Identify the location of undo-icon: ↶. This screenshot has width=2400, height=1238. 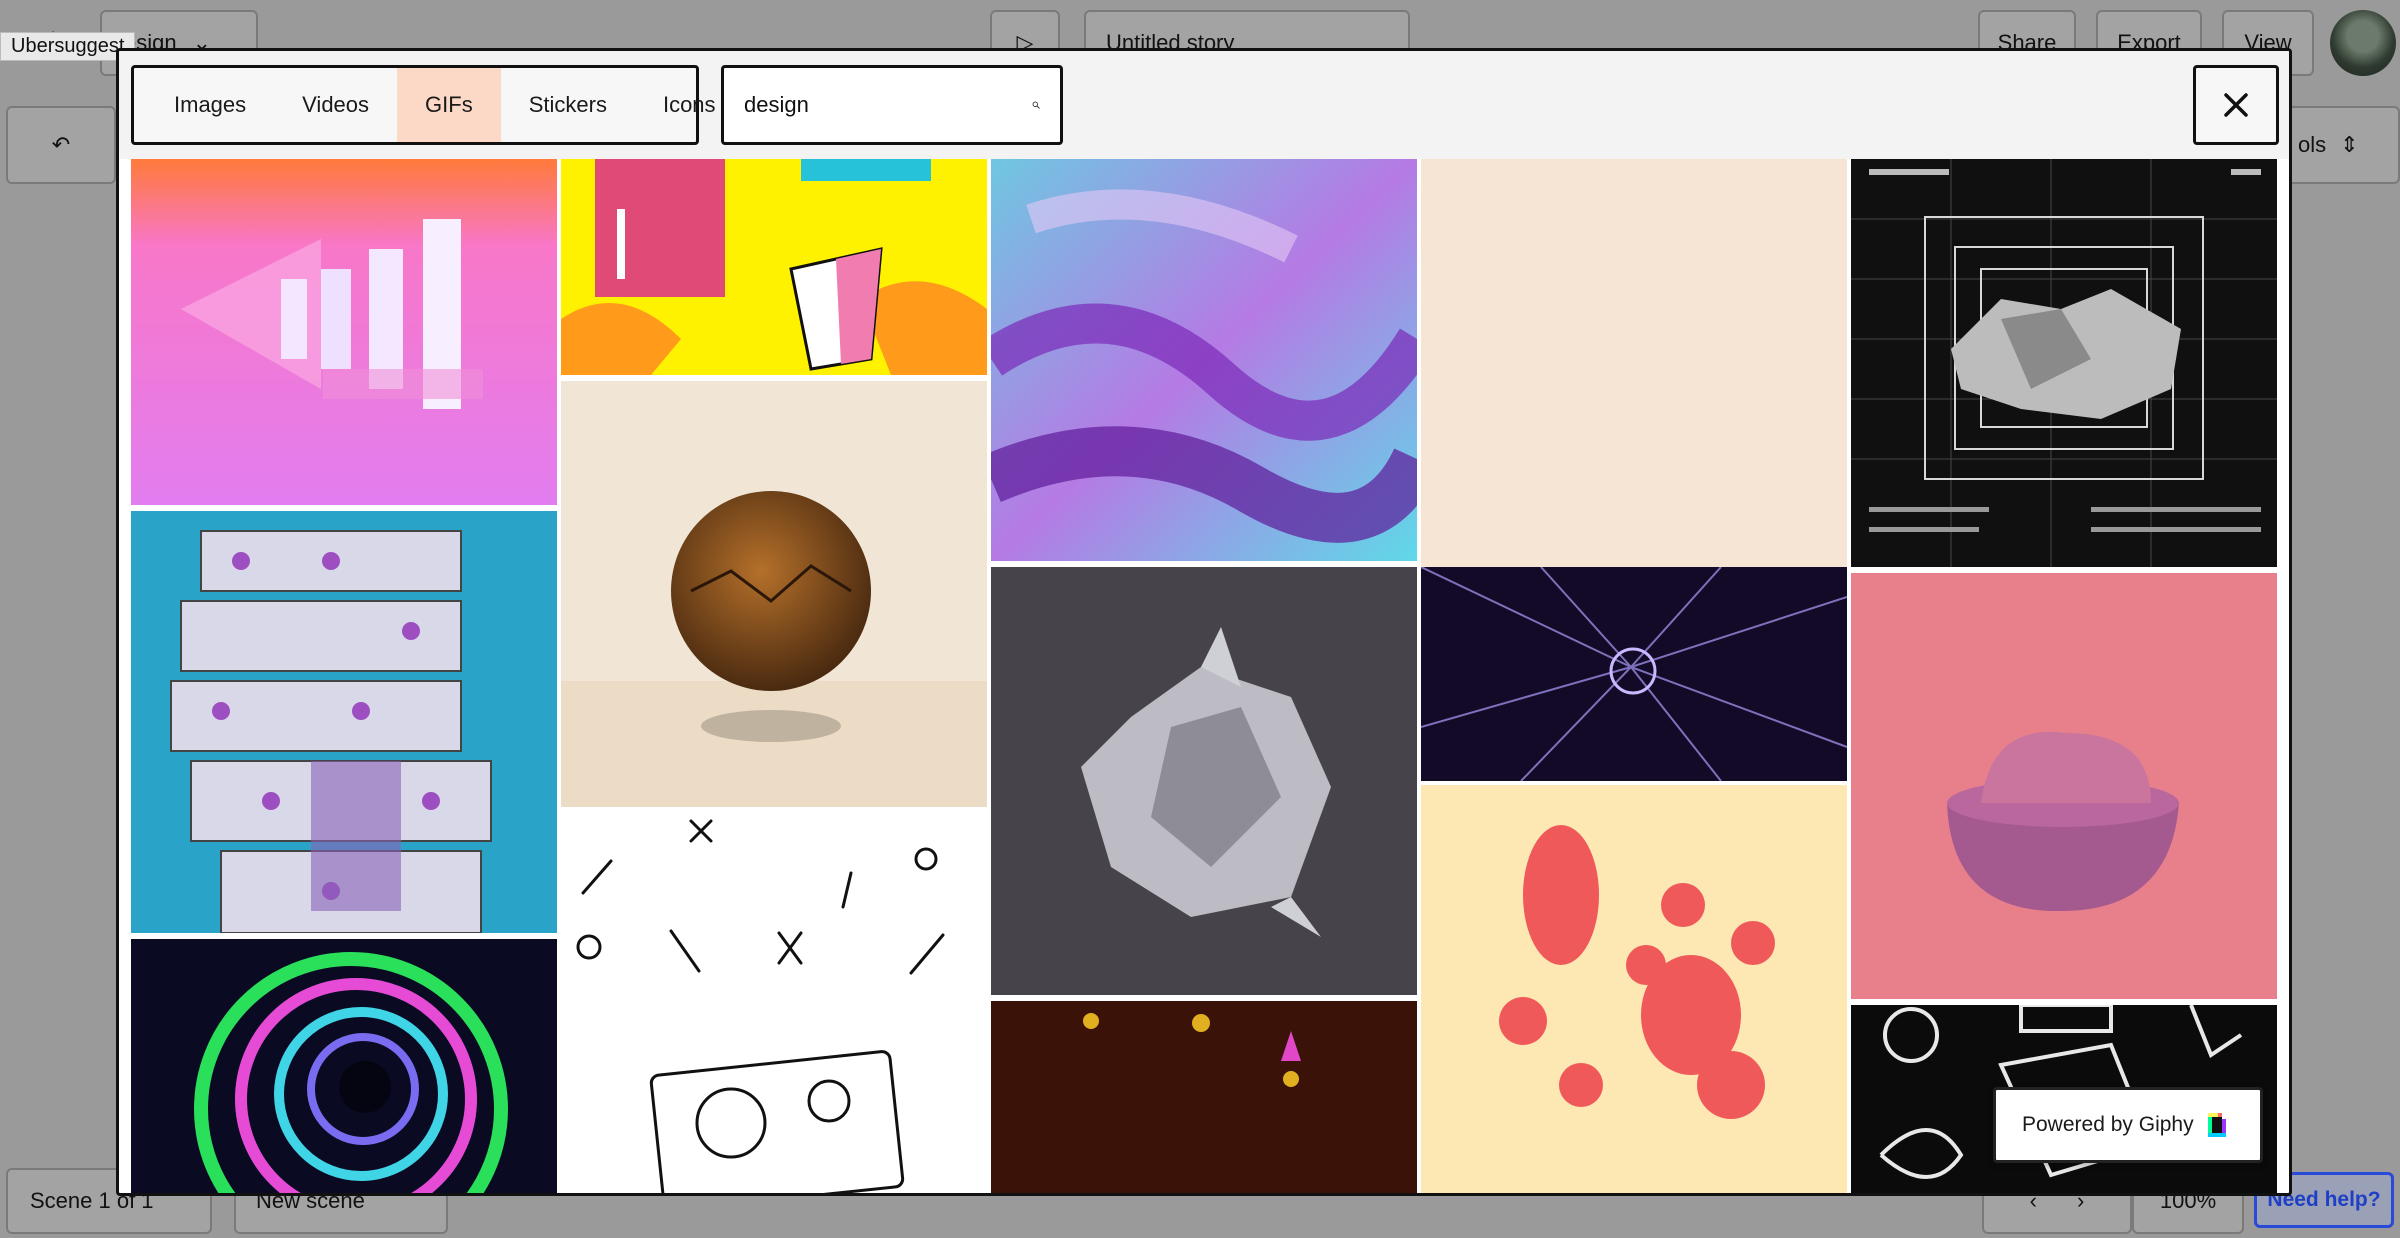
(61, 144).